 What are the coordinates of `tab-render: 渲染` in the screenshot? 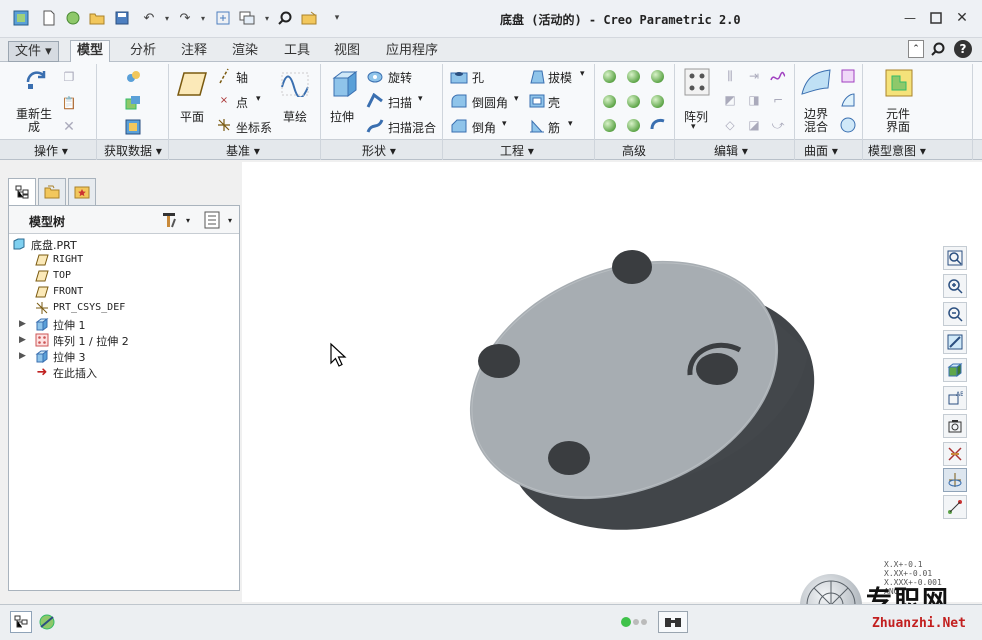 It's located at (245, 51).